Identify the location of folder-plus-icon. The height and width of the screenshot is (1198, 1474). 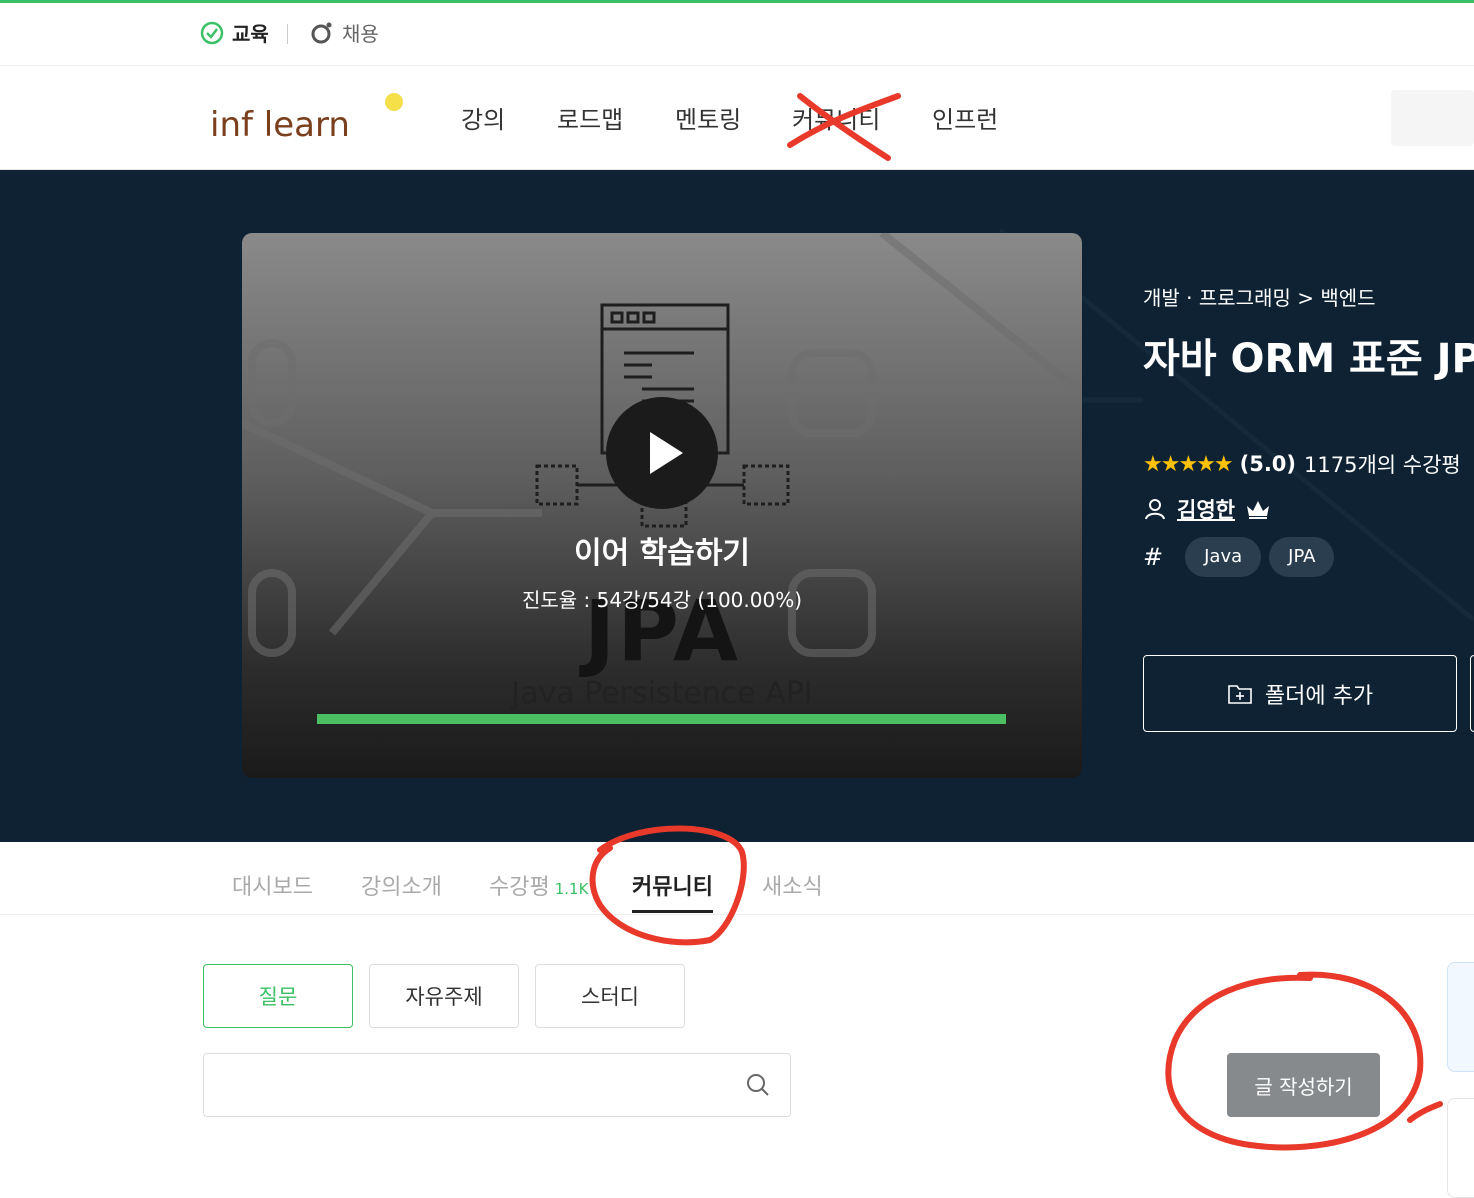
(1240, 694).